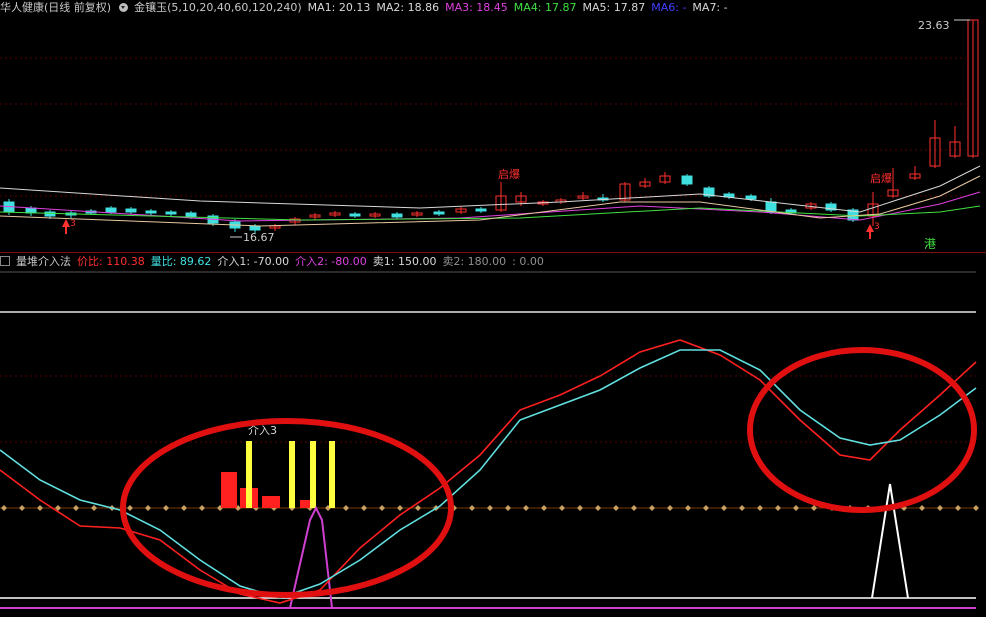 The height and width of the screenshot is (617, 986). Describe the element at coordinates (73, 224) in the screenshot. I see `arrow-tag-1: 3` at that location.